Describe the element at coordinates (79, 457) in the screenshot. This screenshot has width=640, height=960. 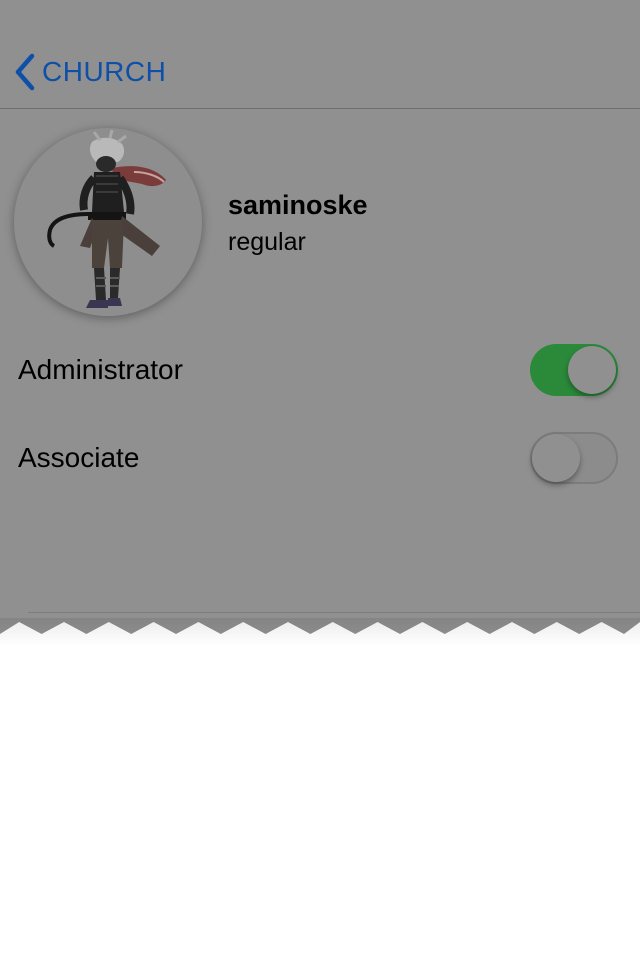
I see `associate-label: Associate` at that location.